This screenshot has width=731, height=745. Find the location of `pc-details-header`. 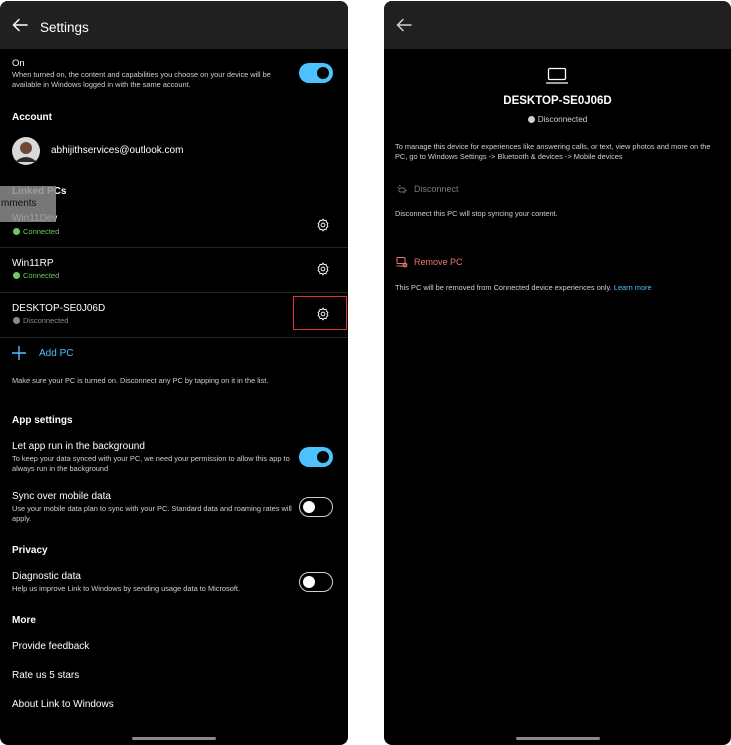

pc-details-header is located at coordinates (557, 25).